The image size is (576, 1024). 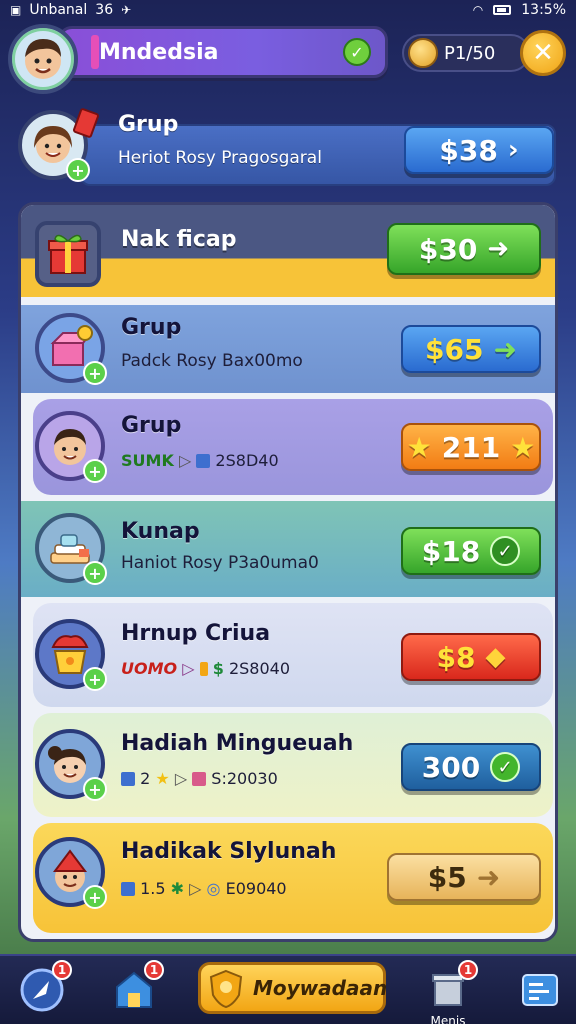 I want to click on settings-panel-icon, so click(x=540, y=990).